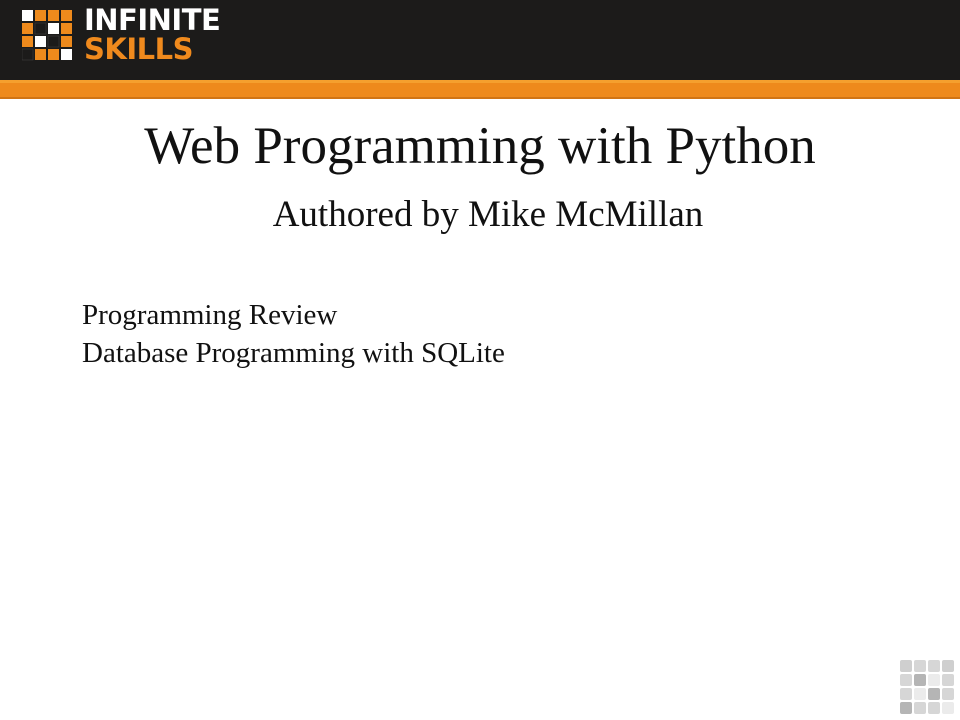 Image resolution: width=960 pixels, height=720 pixels. Describe the element at coordinates (480, 146) in the screenshot. I see `slide-title: Web Programming with Python` at that location.